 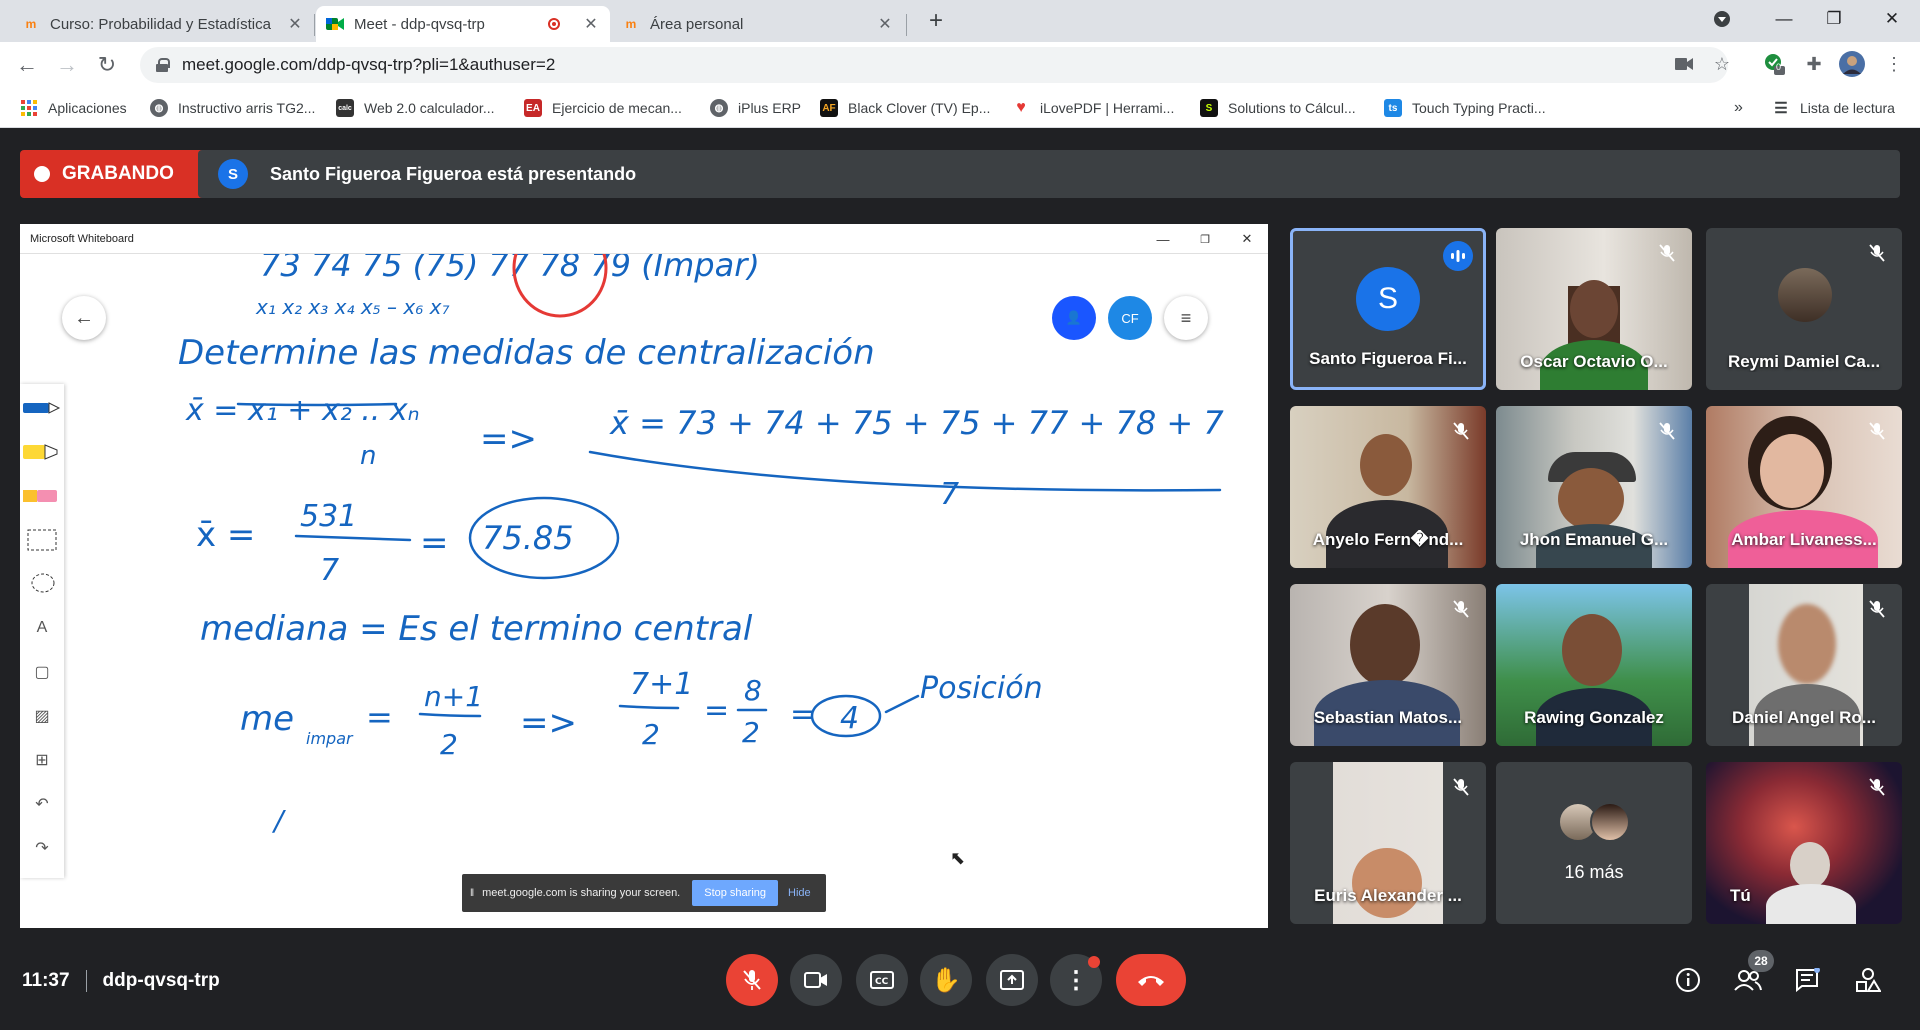 I want to click on presenting-text: Santo Figueroa Figueroa está presentando, so click(x=453, y=173).